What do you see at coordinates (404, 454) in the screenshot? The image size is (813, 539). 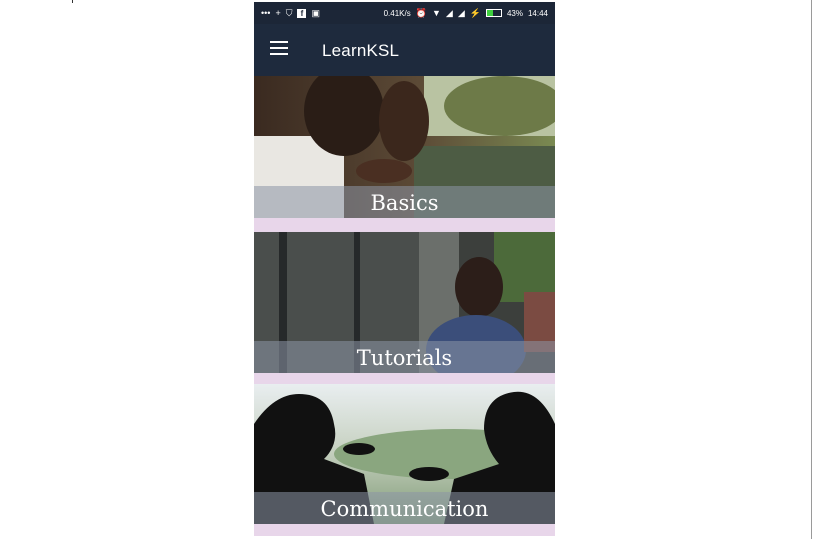 I see `communication-card: Communication` at bounding box center [404, 454].